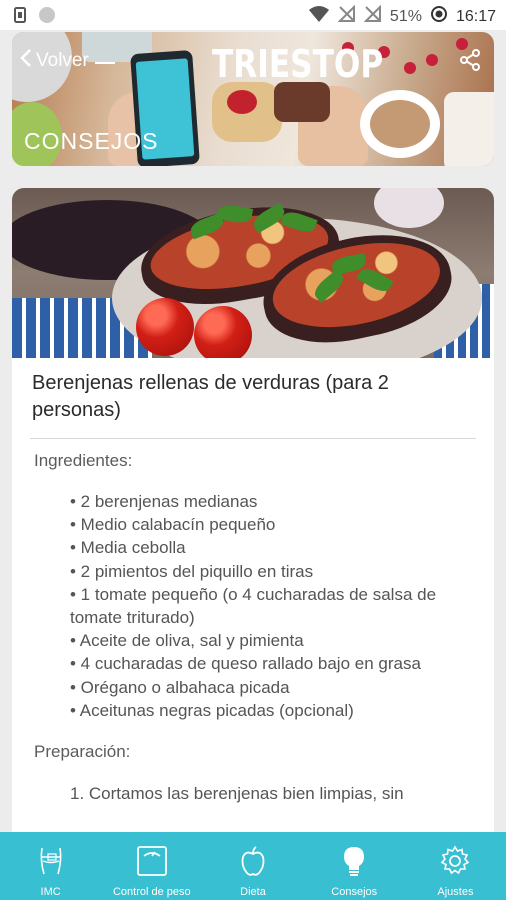 Image resolution: width=506 pixels, height=900 pixels. What do you see at coordinates (319, 16) in the screenshot?
I see `wifi-icon` at bounding box center [319, 16].